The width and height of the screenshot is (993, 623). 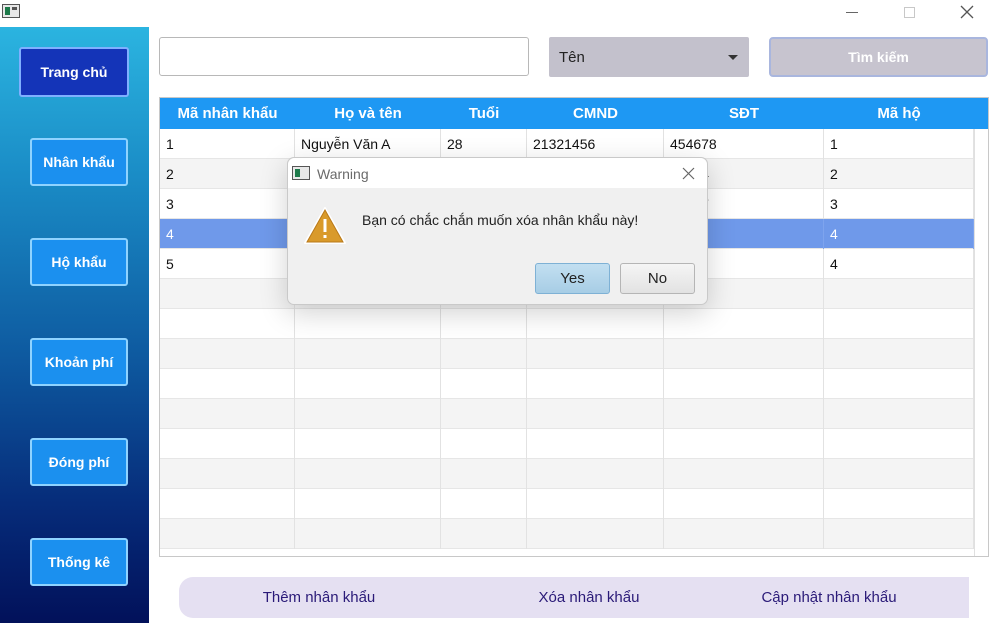 What do you see at coordinates (227, 113) in the screenshot?
I see `column-header: Mã nhân khẩu` at bounding box center [227, 113].